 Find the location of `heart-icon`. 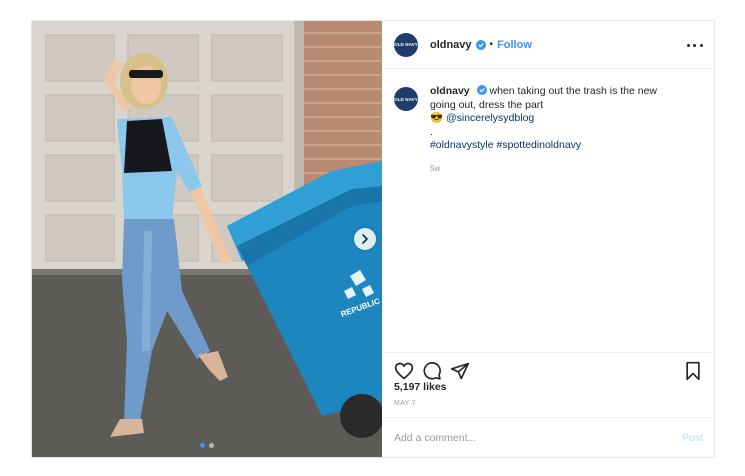

heart-icon is located at coordinates (404, 371).